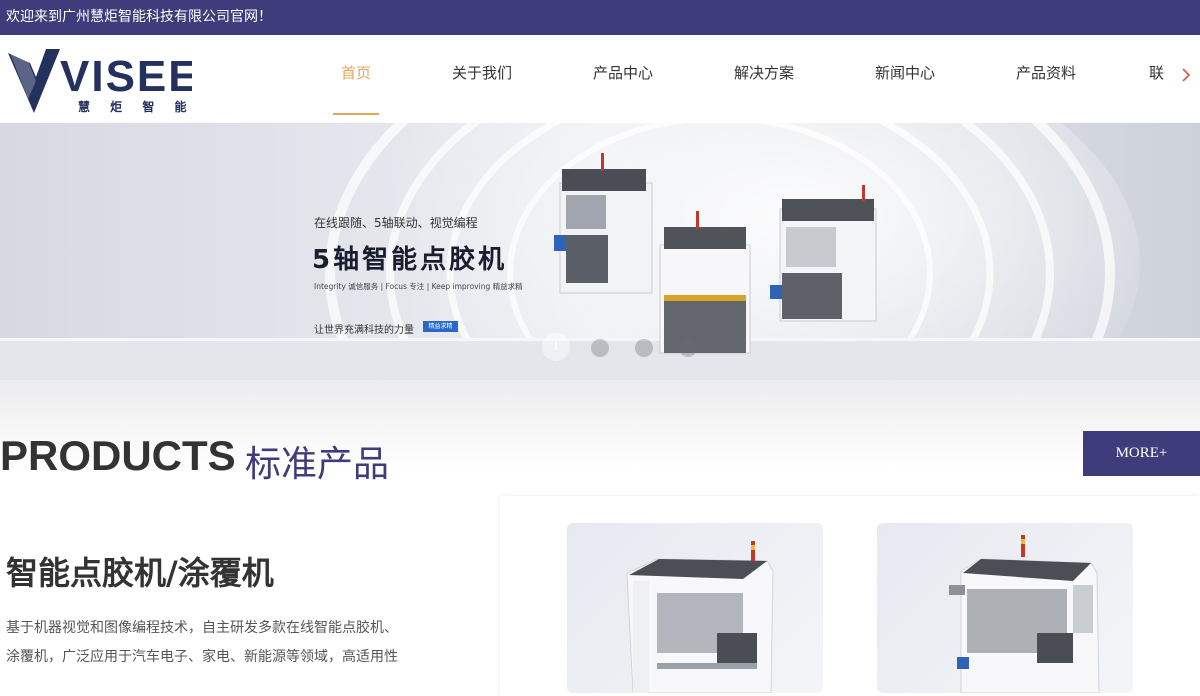  I want to click on nav-item-downloads: 产品资料, so click(1046, 79).